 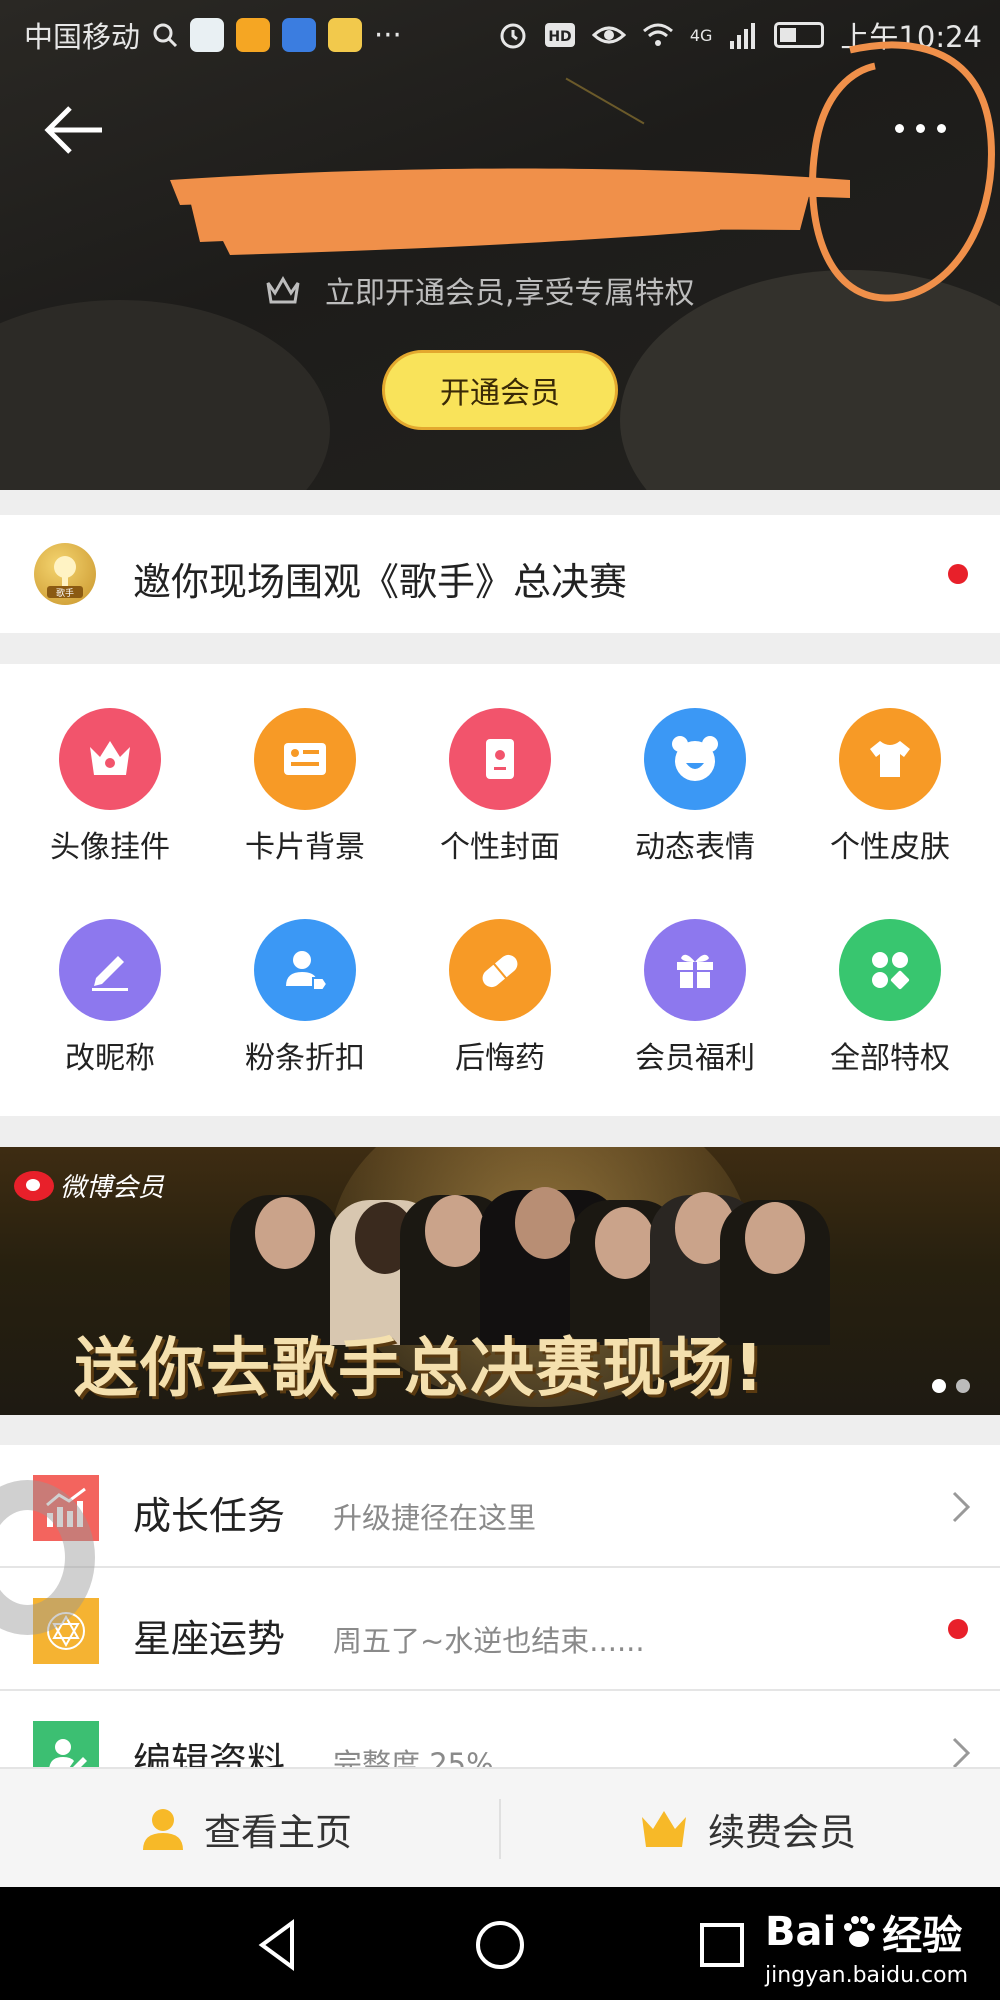 I want to click on network-type: 4G, so click(x=701, y=35).